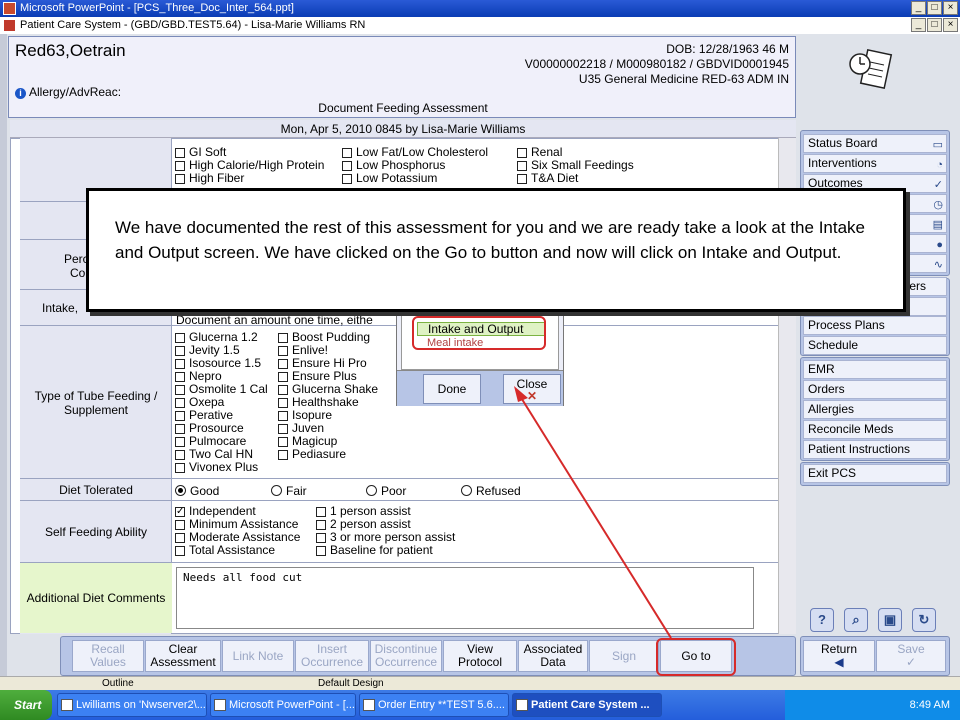 This screenshot has width=960, height=720. I want to click on powerpoint-icon, so click(9, 8).